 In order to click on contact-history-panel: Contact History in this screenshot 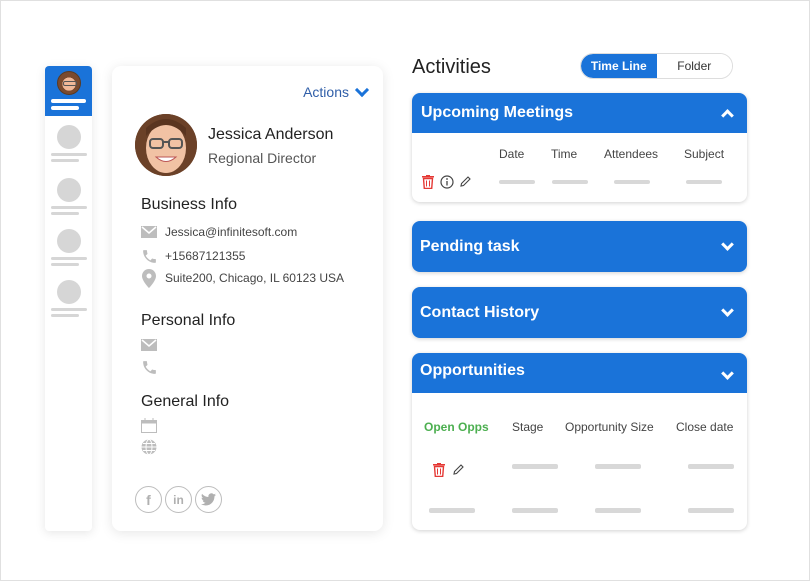, I will do `click(579, 312)`.